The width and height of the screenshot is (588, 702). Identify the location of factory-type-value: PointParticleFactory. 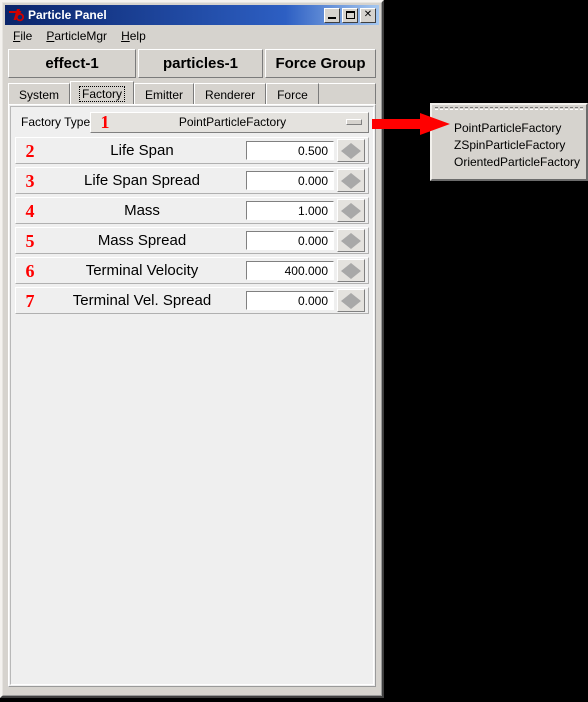
(232, 122).